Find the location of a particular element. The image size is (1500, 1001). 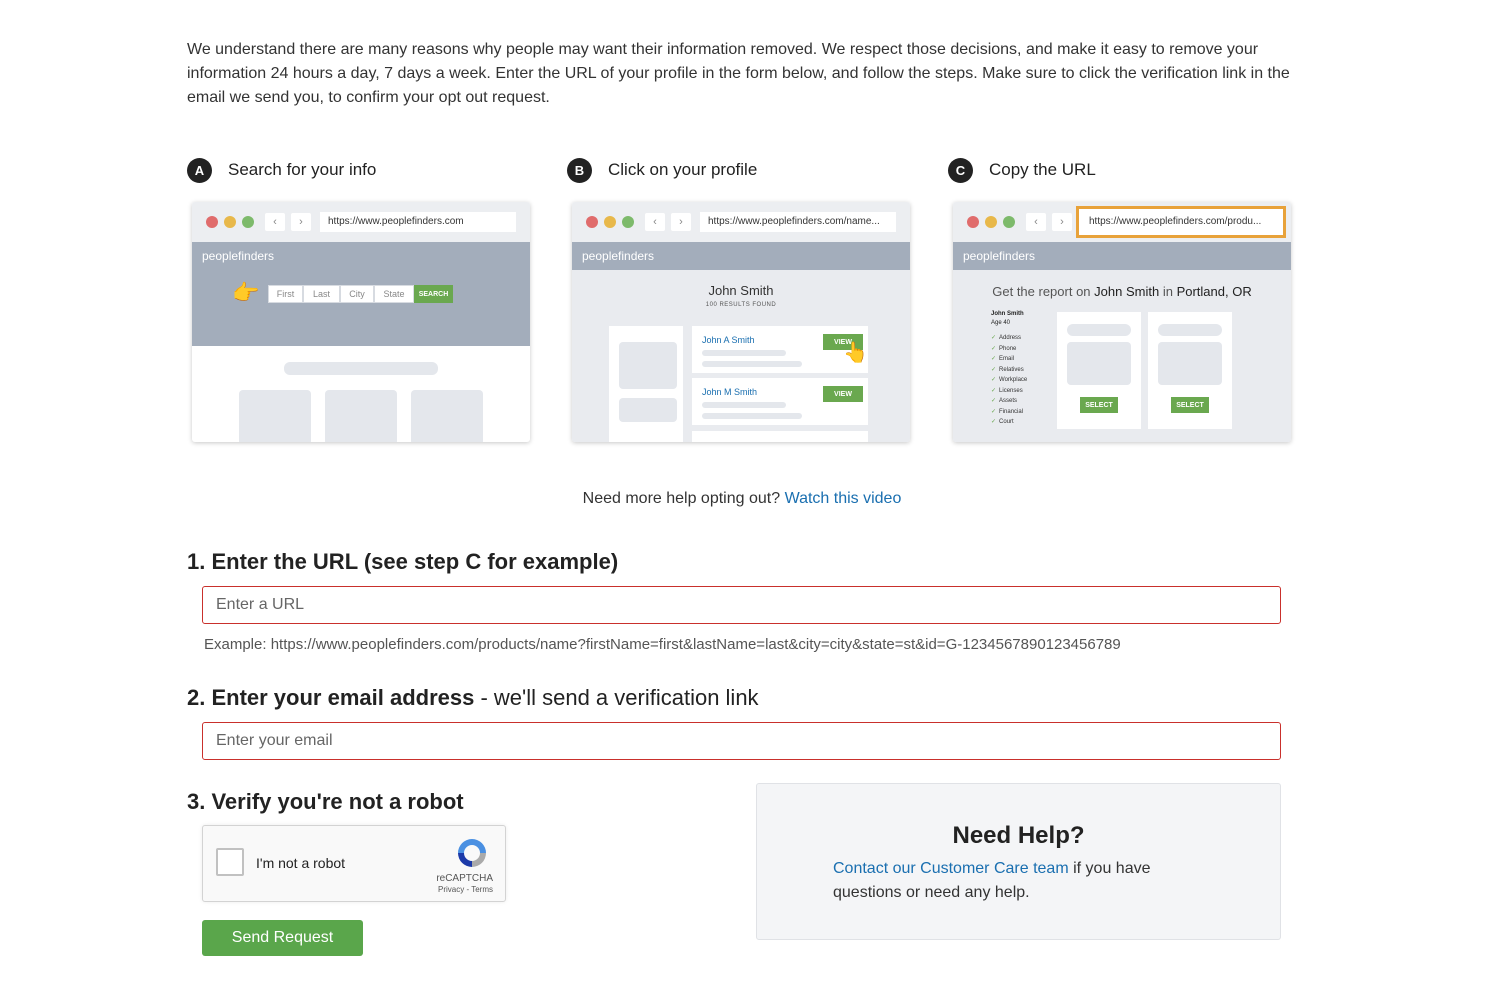

robot-heading: 3. Verify you're not a robot is located at coordinates (325, 801).